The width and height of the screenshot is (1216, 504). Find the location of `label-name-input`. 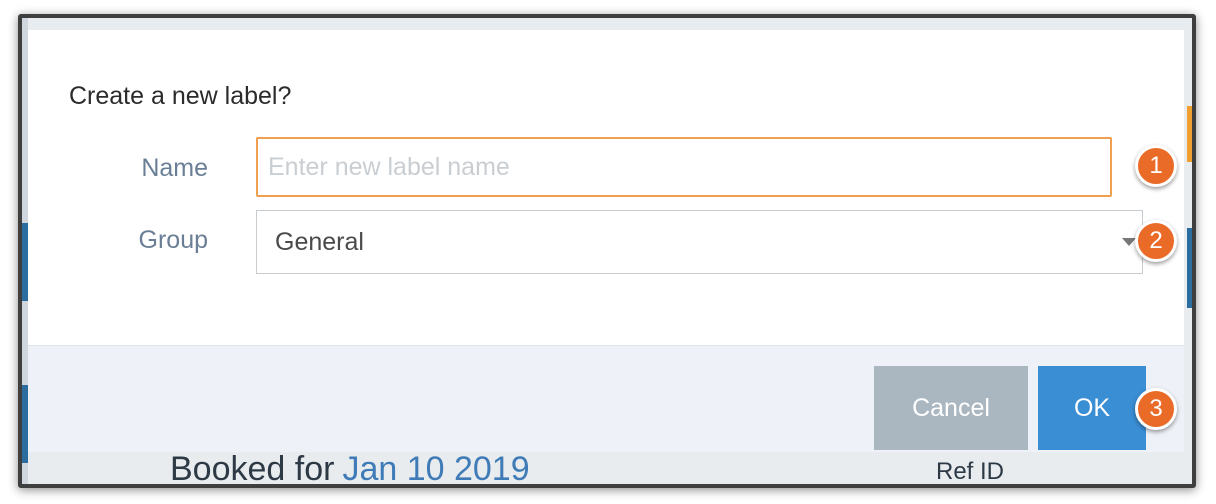

label-name-input is located at coordinates (684, 167).